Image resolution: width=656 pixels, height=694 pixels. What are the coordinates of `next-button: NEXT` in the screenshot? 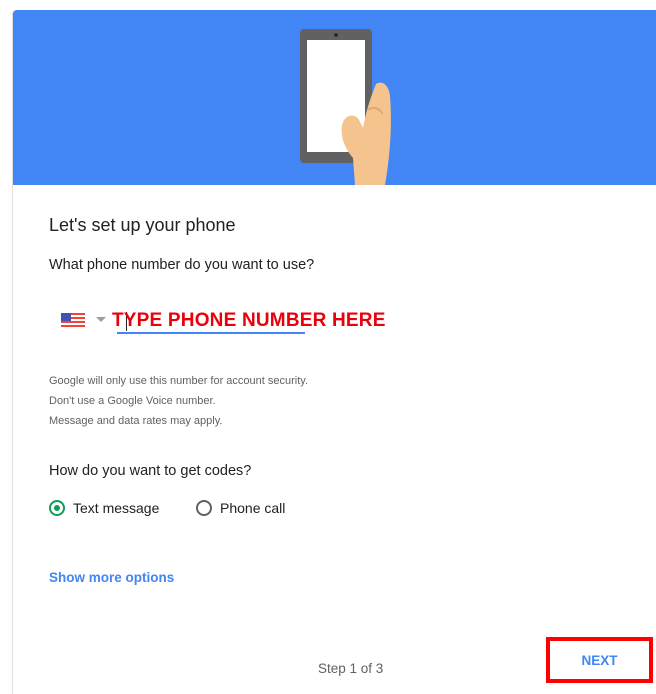 It's located at (599, 660).